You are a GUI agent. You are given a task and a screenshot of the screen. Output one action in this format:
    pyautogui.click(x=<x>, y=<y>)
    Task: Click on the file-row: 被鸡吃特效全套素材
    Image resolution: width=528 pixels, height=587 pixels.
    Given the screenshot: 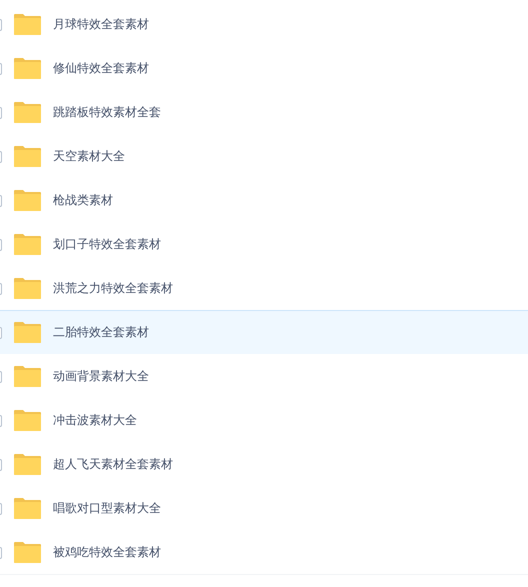 What is the action you would take?
    pyautogui.click(x=264, y=552)
    